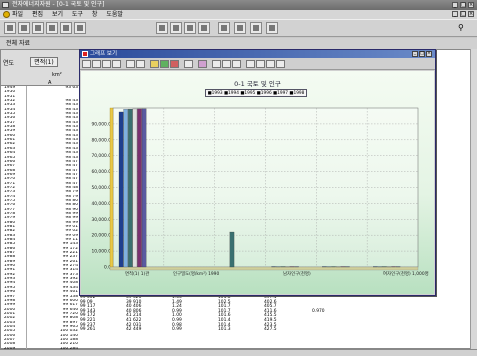  I want to click on x-tick-label: 인구밀도(명/km²) 1990, so click(196, 273).